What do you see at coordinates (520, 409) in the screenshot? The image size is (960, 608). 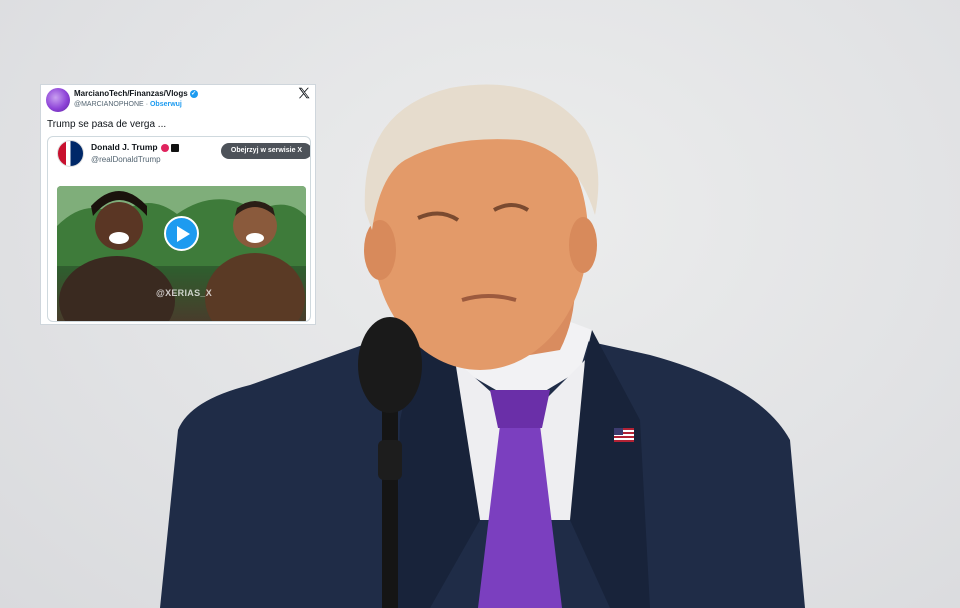 I see `tie-knot` at bounding box center [520, 409].